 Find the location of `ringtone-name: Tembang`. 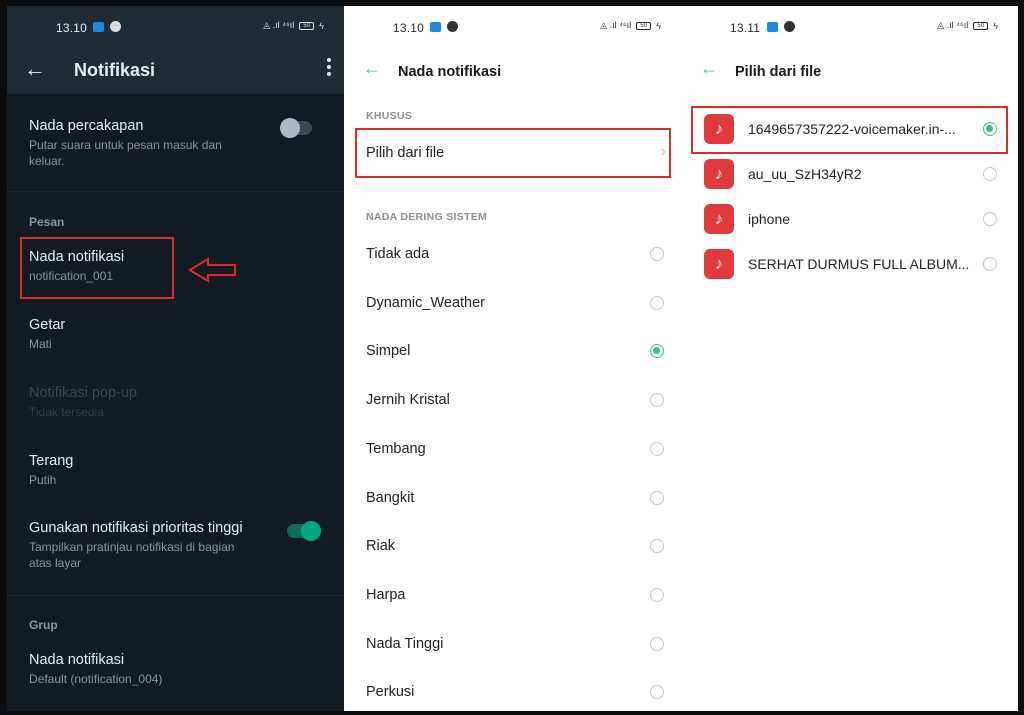

ringtone-name: Tembang is located at coordinates (396, 449).